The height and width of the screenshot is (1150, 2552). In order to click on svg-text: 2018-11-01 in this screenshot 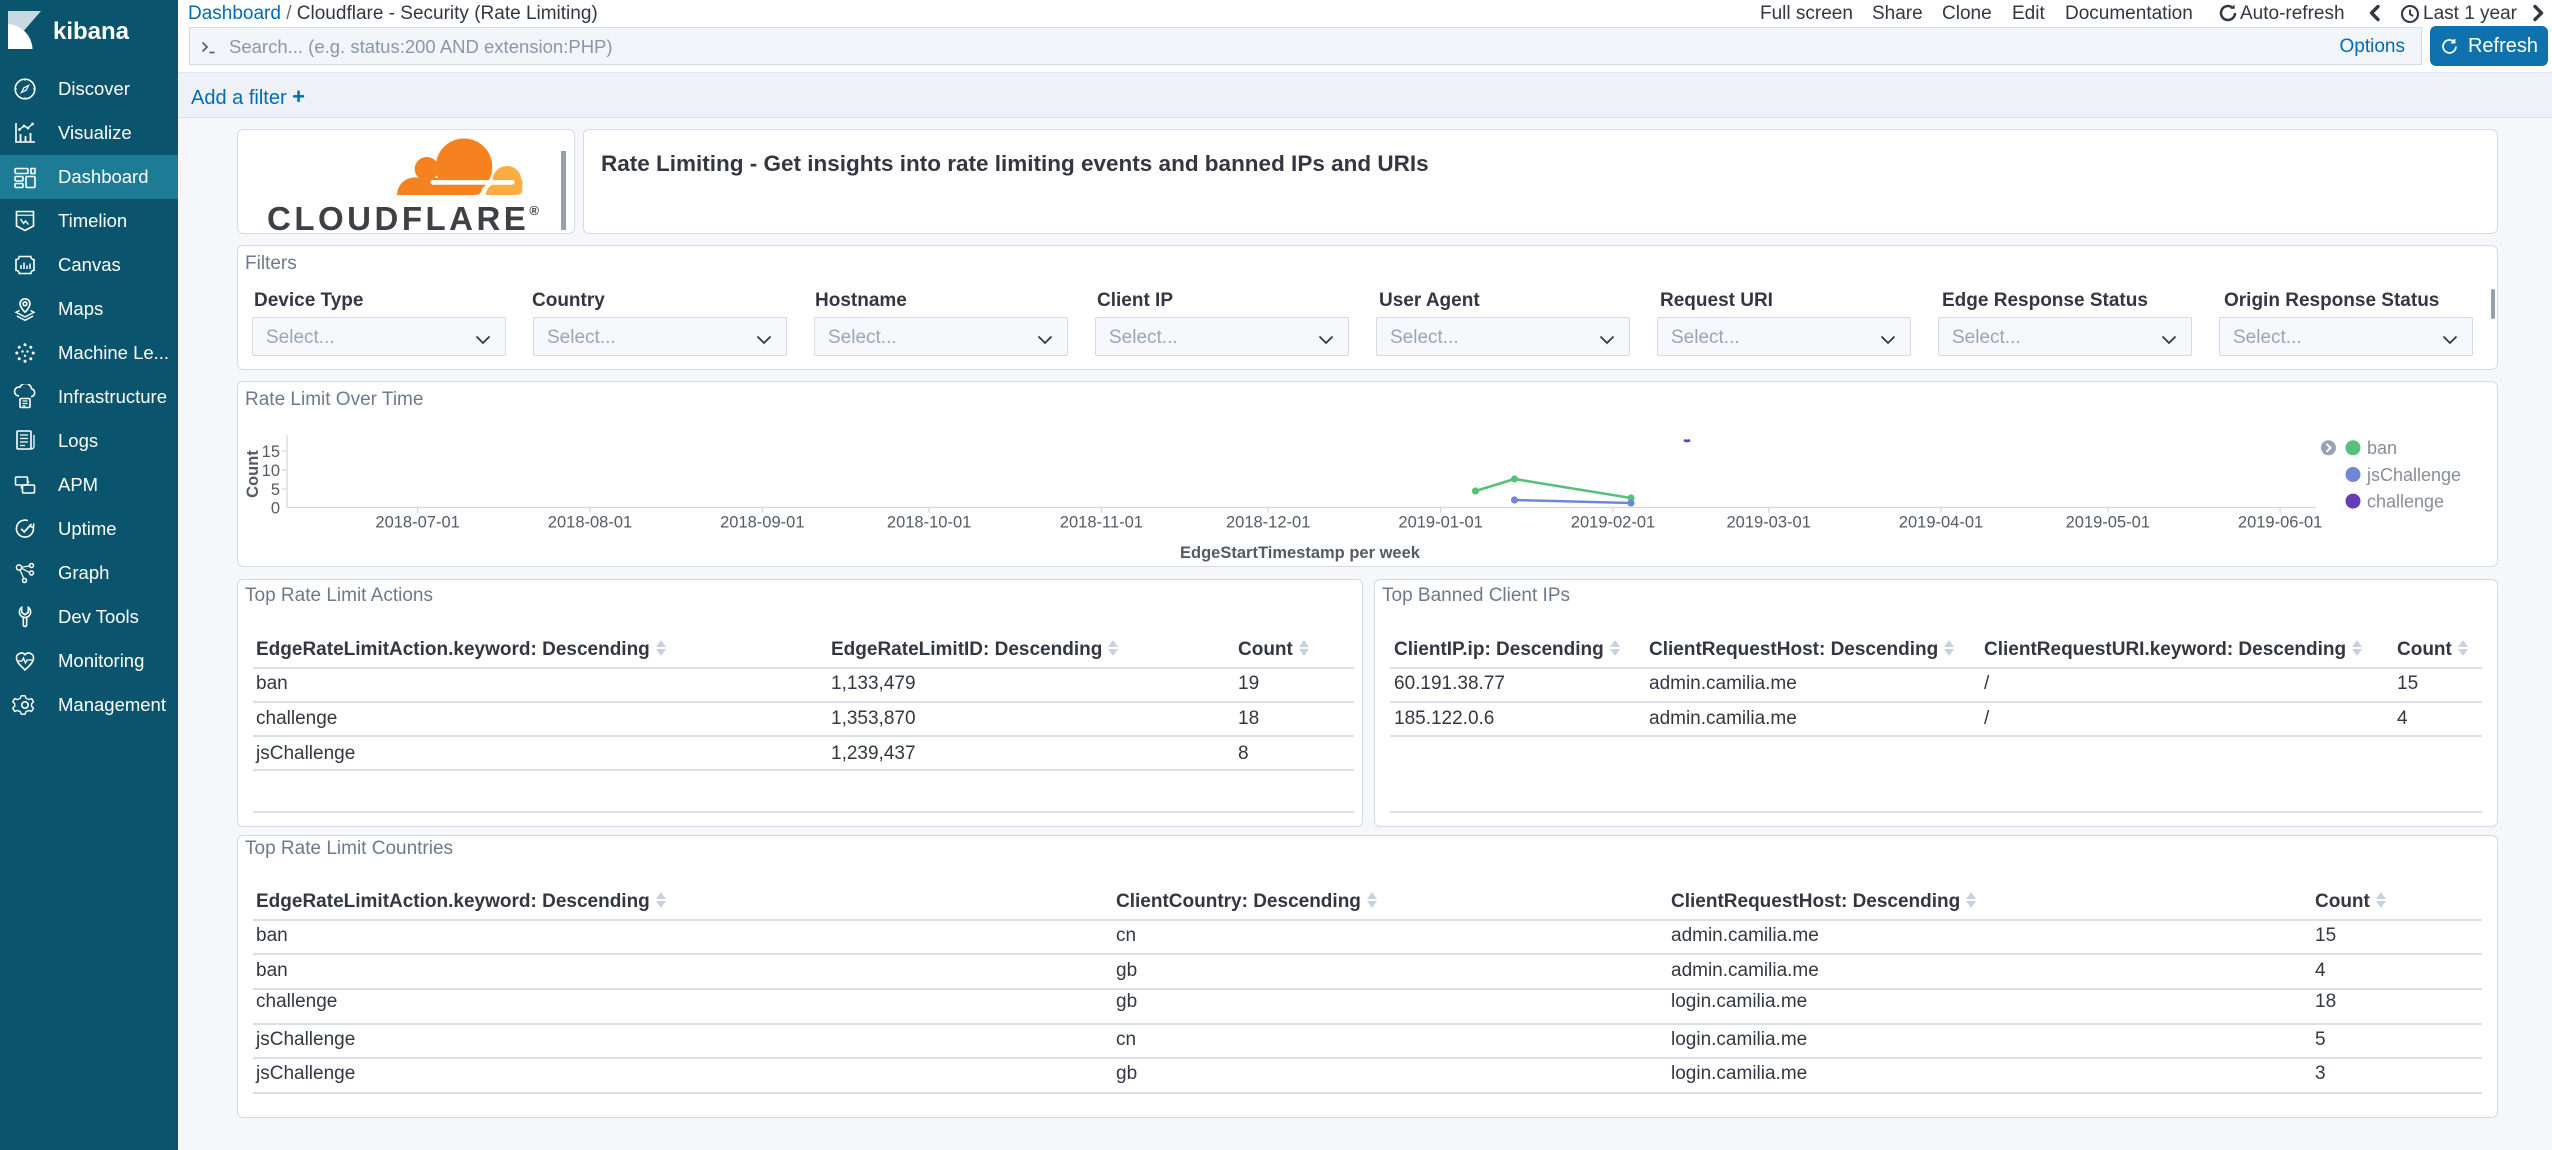, I will do `click(1101, 523)`.